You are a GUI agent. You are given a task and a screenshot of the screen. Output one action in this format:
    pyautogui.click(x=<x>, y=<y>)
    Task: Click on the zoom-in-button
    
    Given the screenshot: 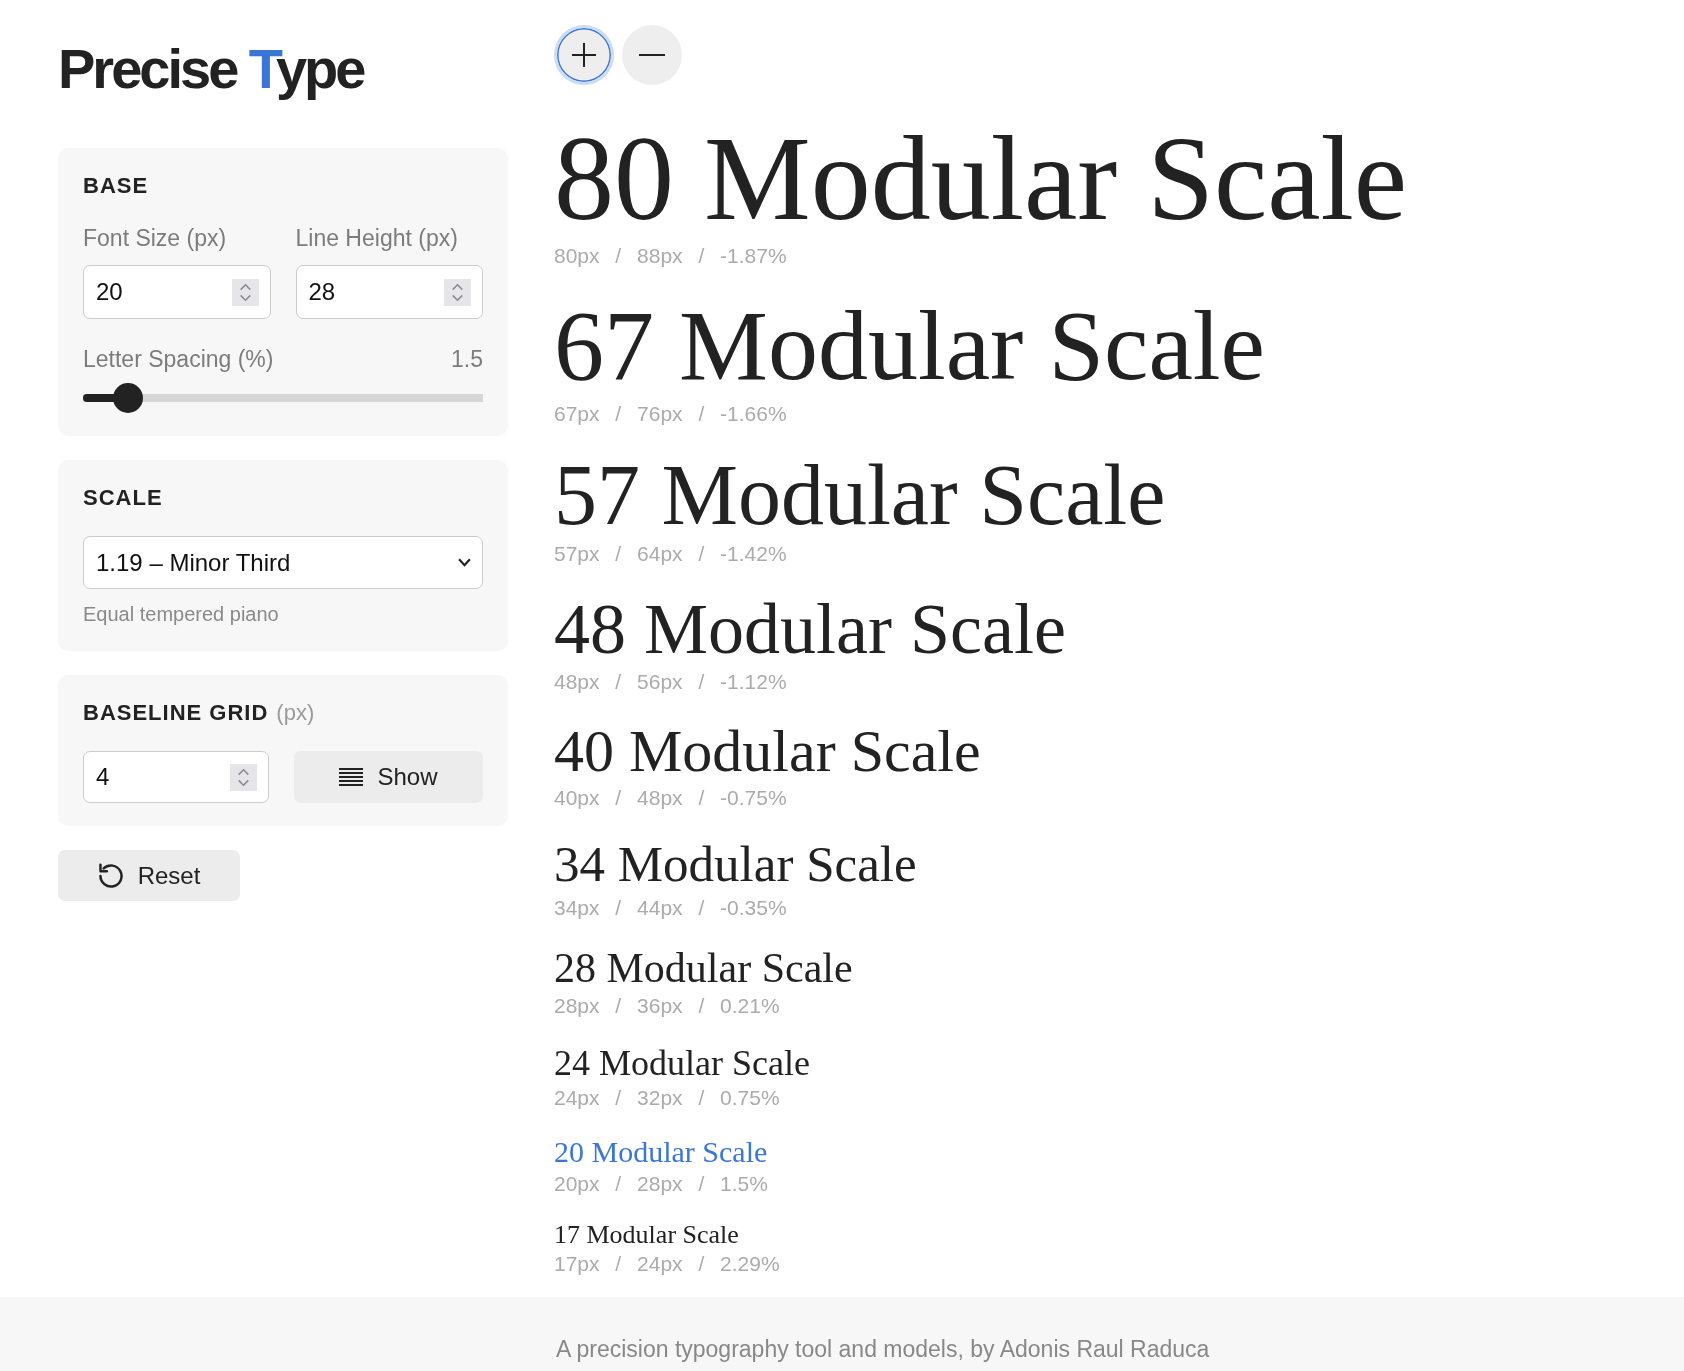 What is the action you would take?
    pyautogui.click(x=584, y=55)
    